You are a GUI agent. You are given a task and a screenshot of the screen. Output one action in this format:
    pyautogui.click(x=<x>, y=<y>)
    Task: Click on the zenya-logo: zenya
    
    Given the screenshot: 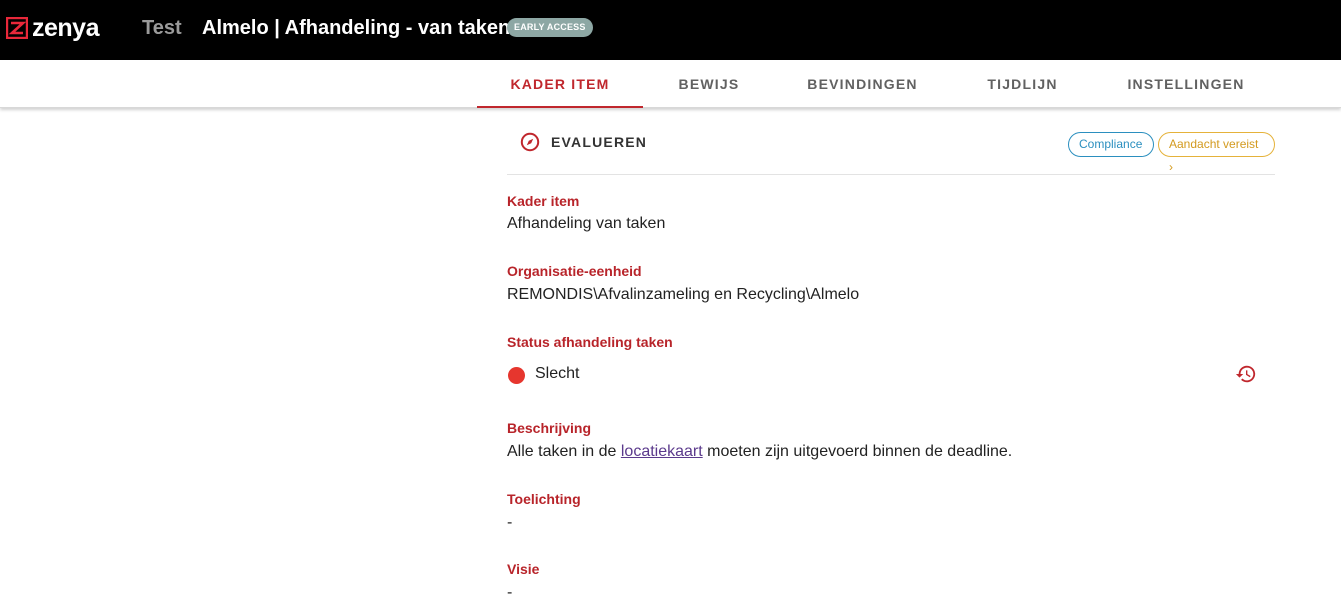 What is the action you would take?
    pyautogui.click(x=52, y=28)
    